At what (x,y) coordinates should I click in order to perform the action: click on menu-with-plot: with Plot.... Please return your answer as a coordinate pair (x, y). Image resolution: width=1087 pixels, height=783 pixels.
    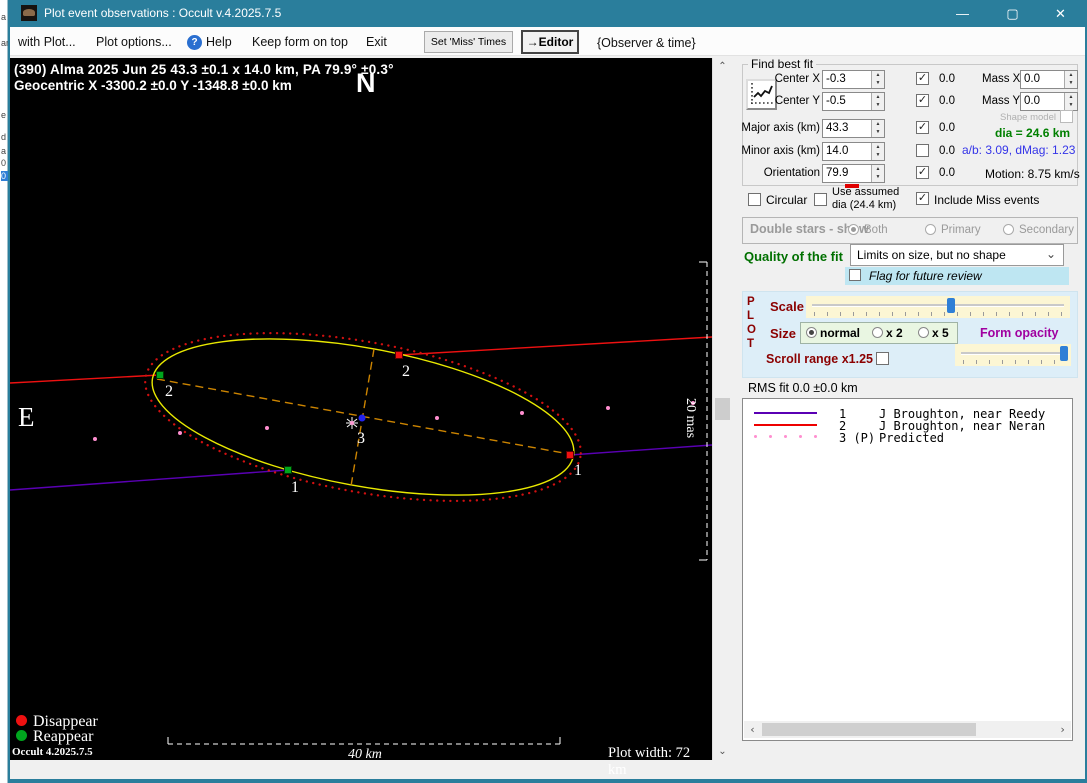
    Looking at the image, I should click on (47, 42).